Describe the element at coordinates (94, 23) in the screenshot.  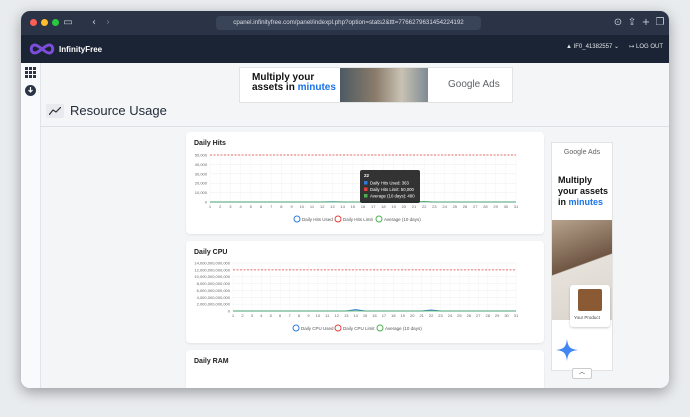
I see `back-icon: ‹` at that location.